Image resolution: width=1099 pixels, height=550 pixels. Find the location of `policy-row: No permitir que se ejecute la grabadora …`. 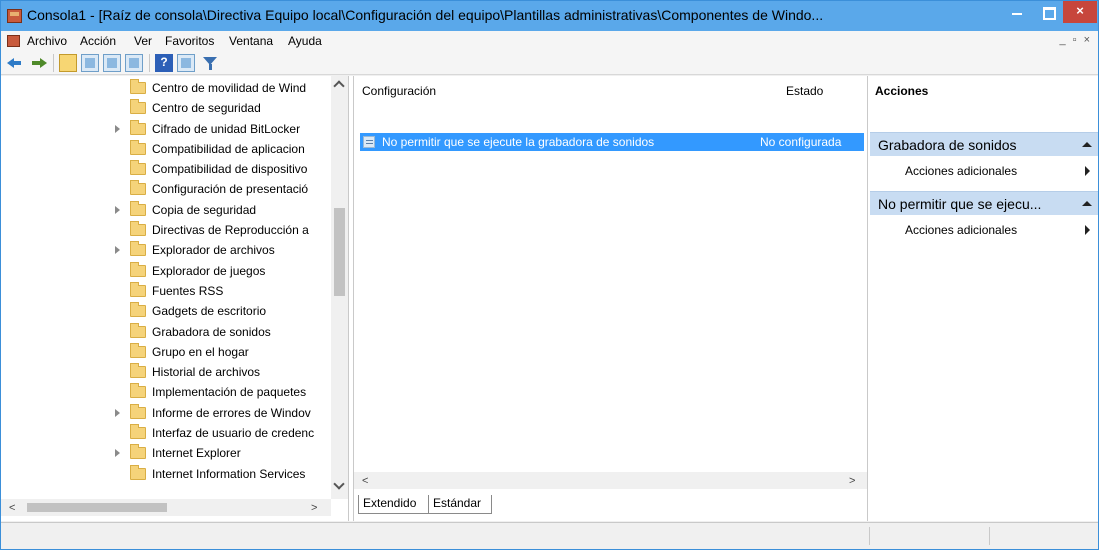

policy-row: No permitir que se ejecute la grabadora … is located at coordinates (612, 142).